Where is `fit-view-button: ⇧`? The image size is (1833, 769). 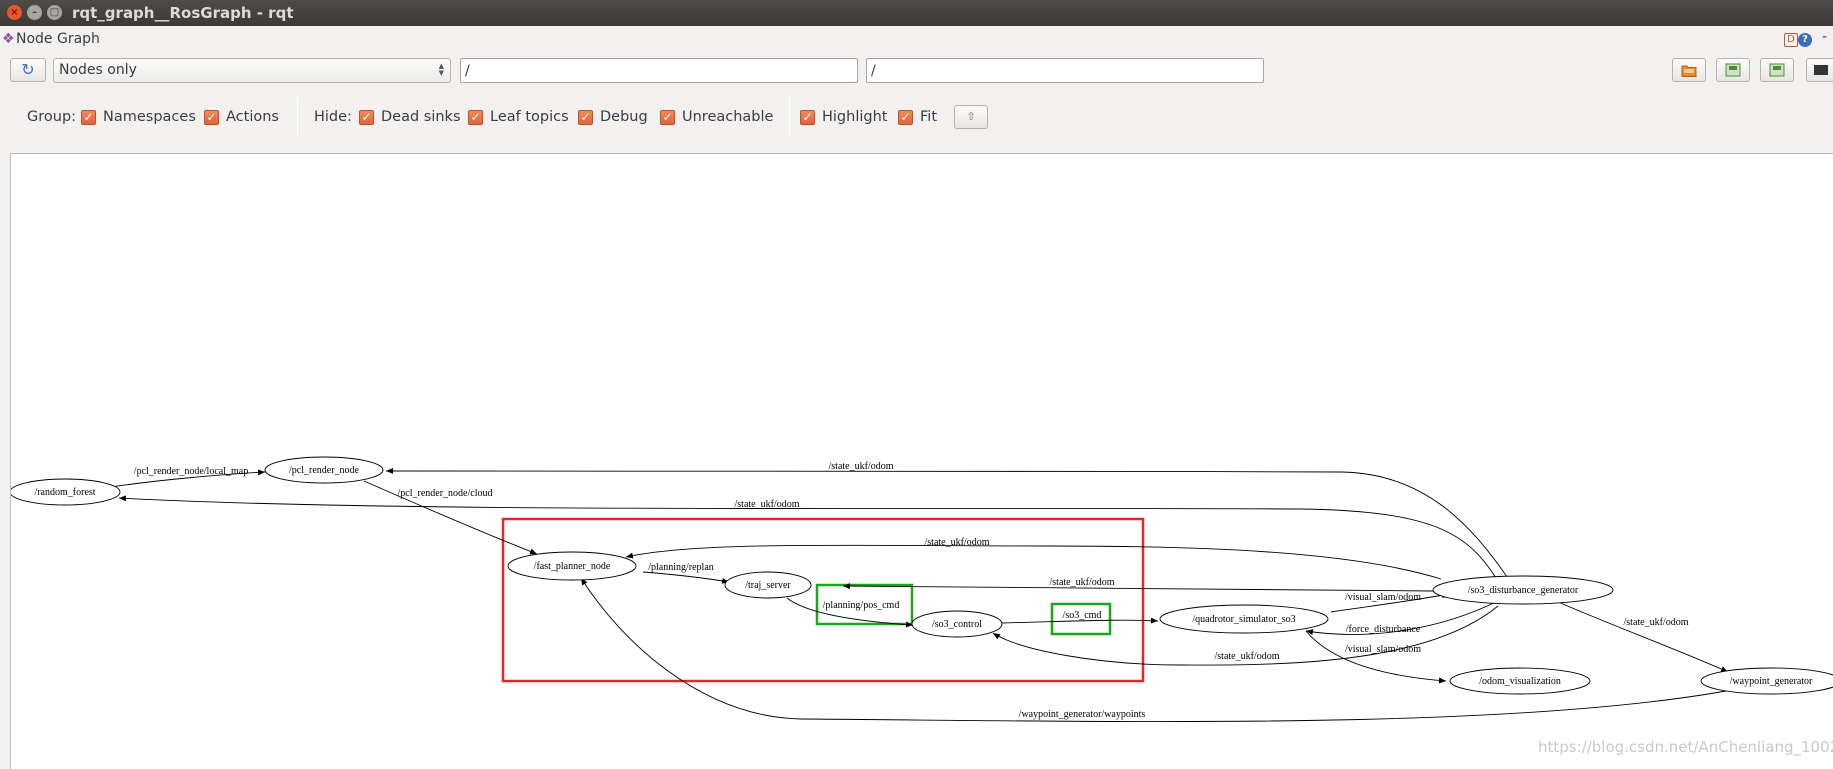
fit-view-button: ⇧ is located at coordinates (971, 117).